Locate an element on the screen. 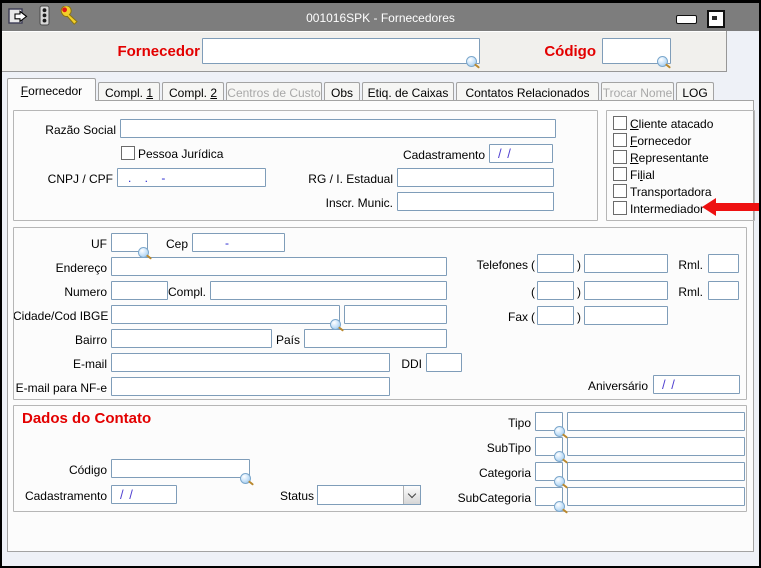 Image resolution: width=761 pixels, height=568 pixels. intermediador-checkbox is located at coordinates (620, 208).